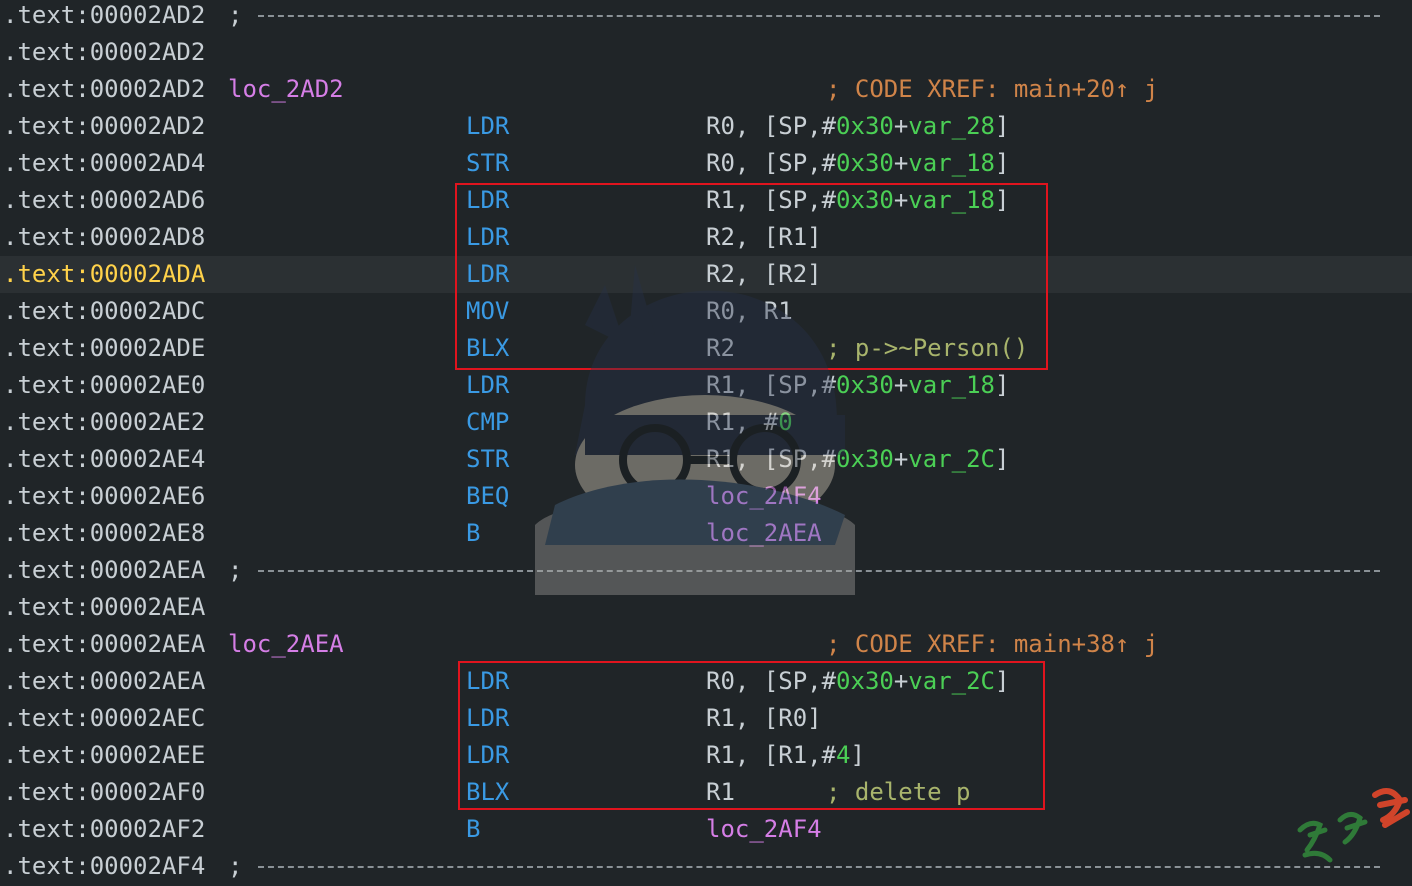 The image size is (1412, 886). Describe the element at coordinates (104, 792) in the screenshot. I see `address: .text:00002AF0` at that location.